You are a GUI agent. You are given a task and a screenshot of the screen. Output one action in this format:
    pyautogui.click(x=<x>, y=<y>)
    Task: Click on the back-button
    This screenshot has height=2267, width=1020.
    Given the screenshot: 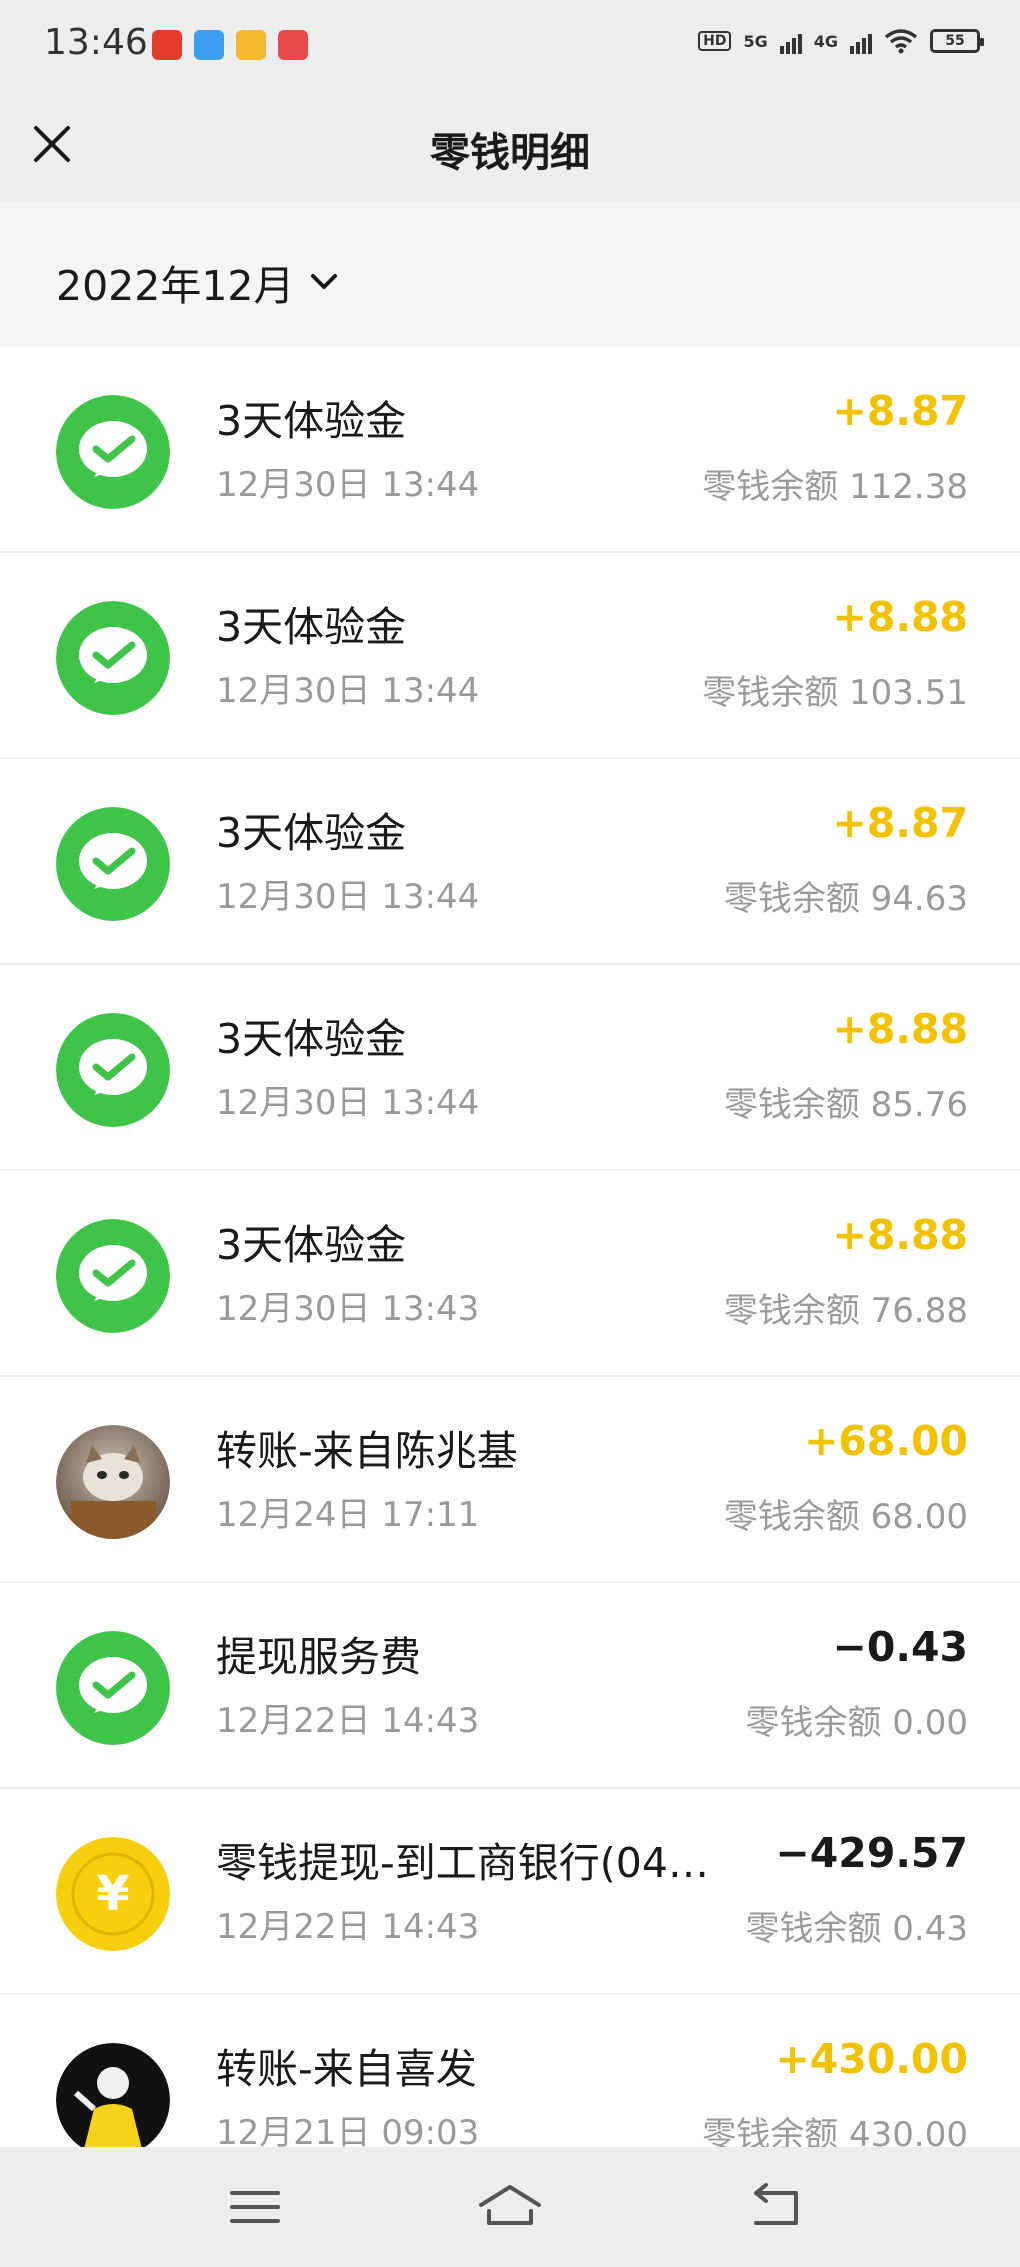 What is the action you would take?
    pyautogui.click(x=775, y=2207)
    